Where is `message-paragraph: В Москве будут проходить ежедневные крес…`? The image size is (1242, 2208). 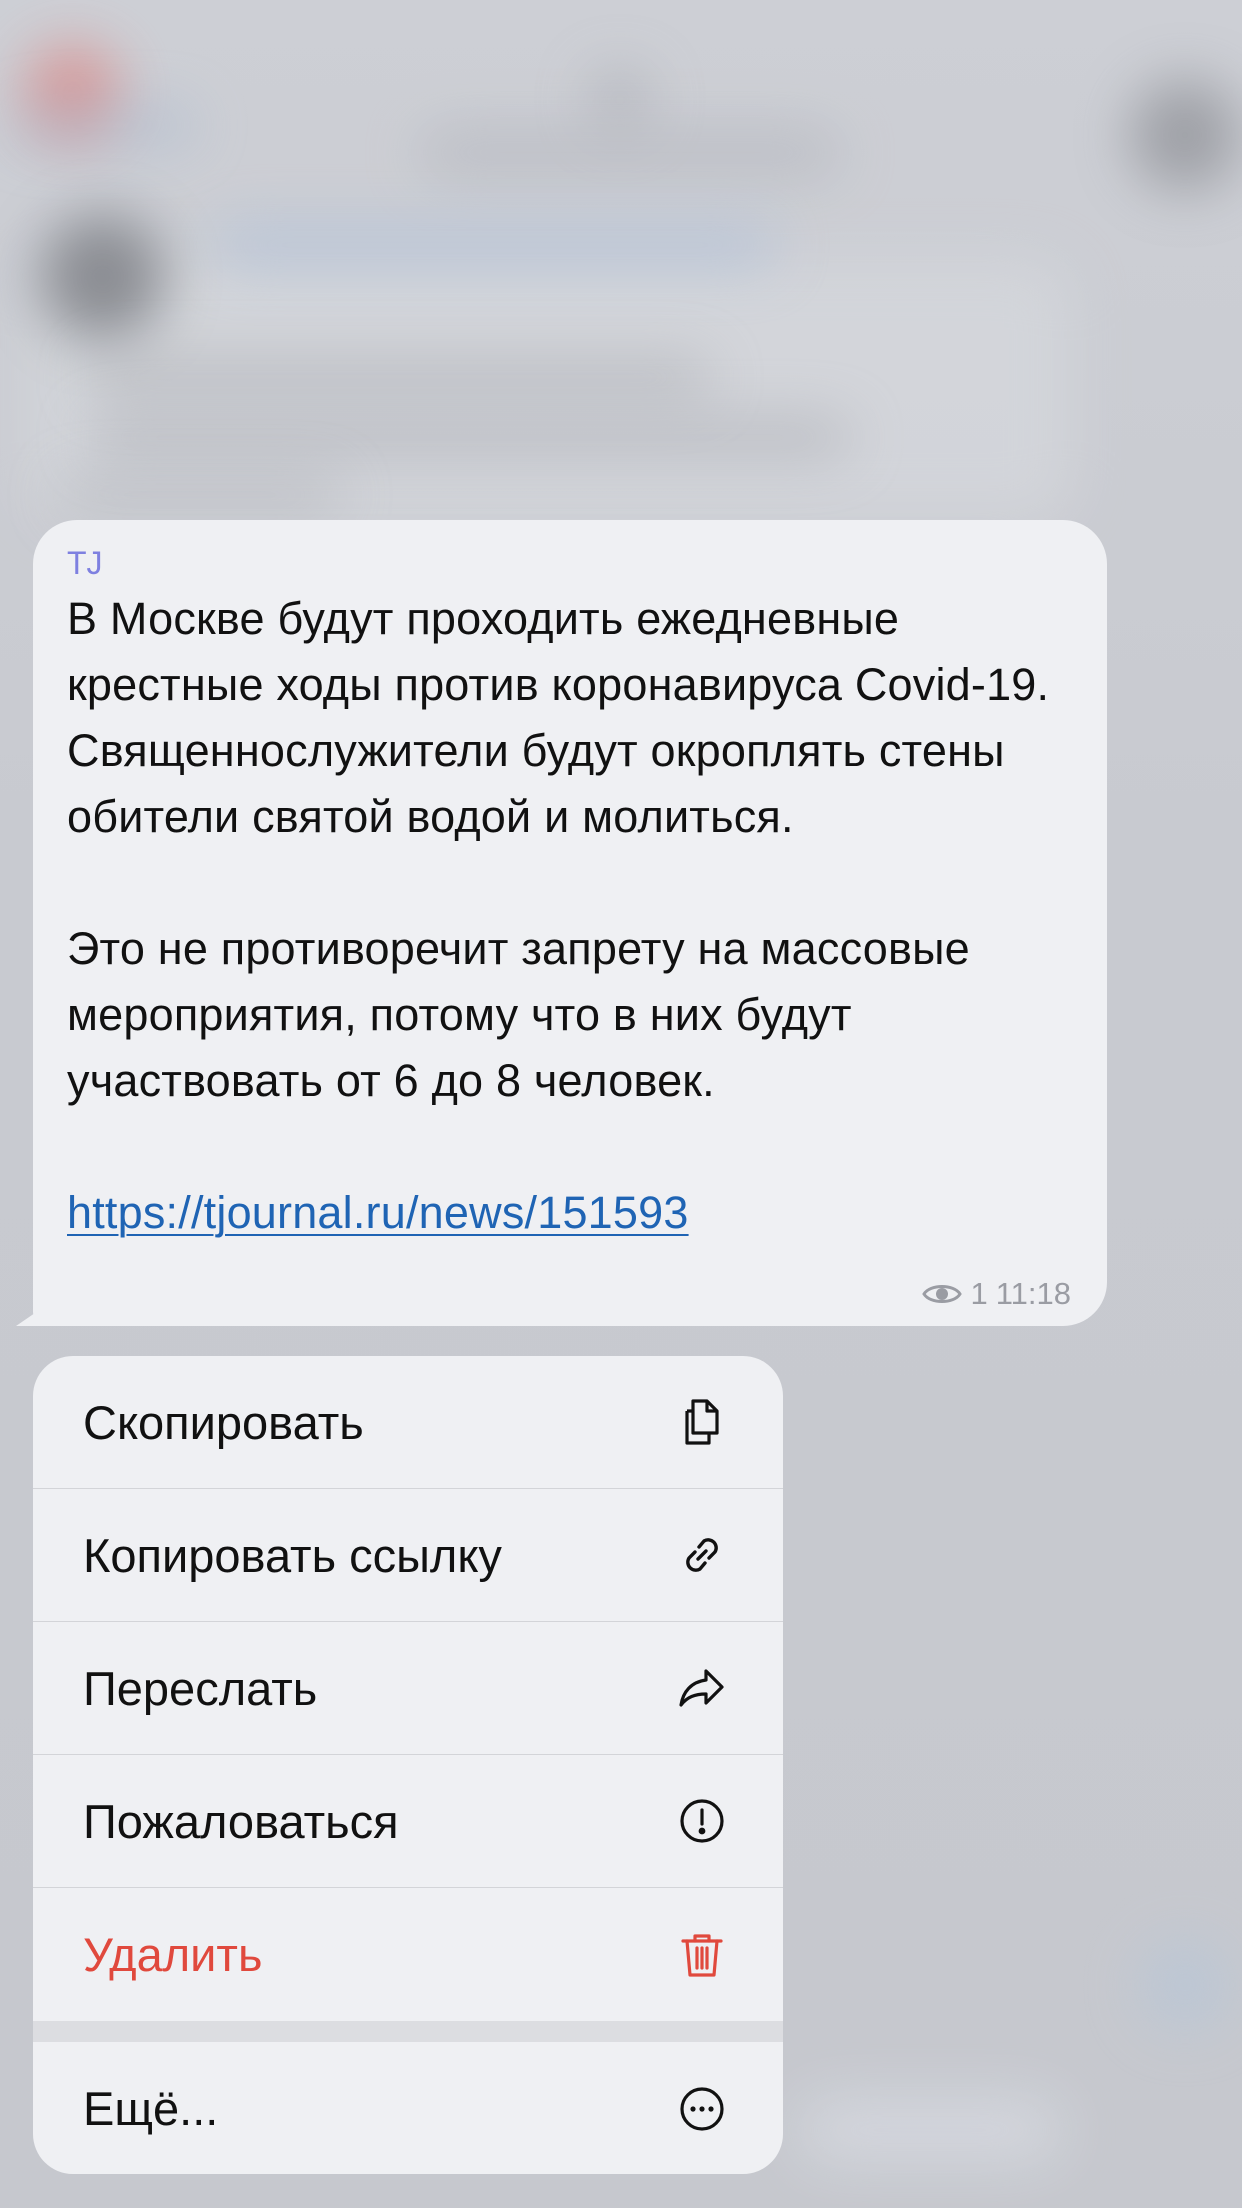
message-paragraph: В Москве будут проходить ежедневные крес… is located at coordinates (558, 717).